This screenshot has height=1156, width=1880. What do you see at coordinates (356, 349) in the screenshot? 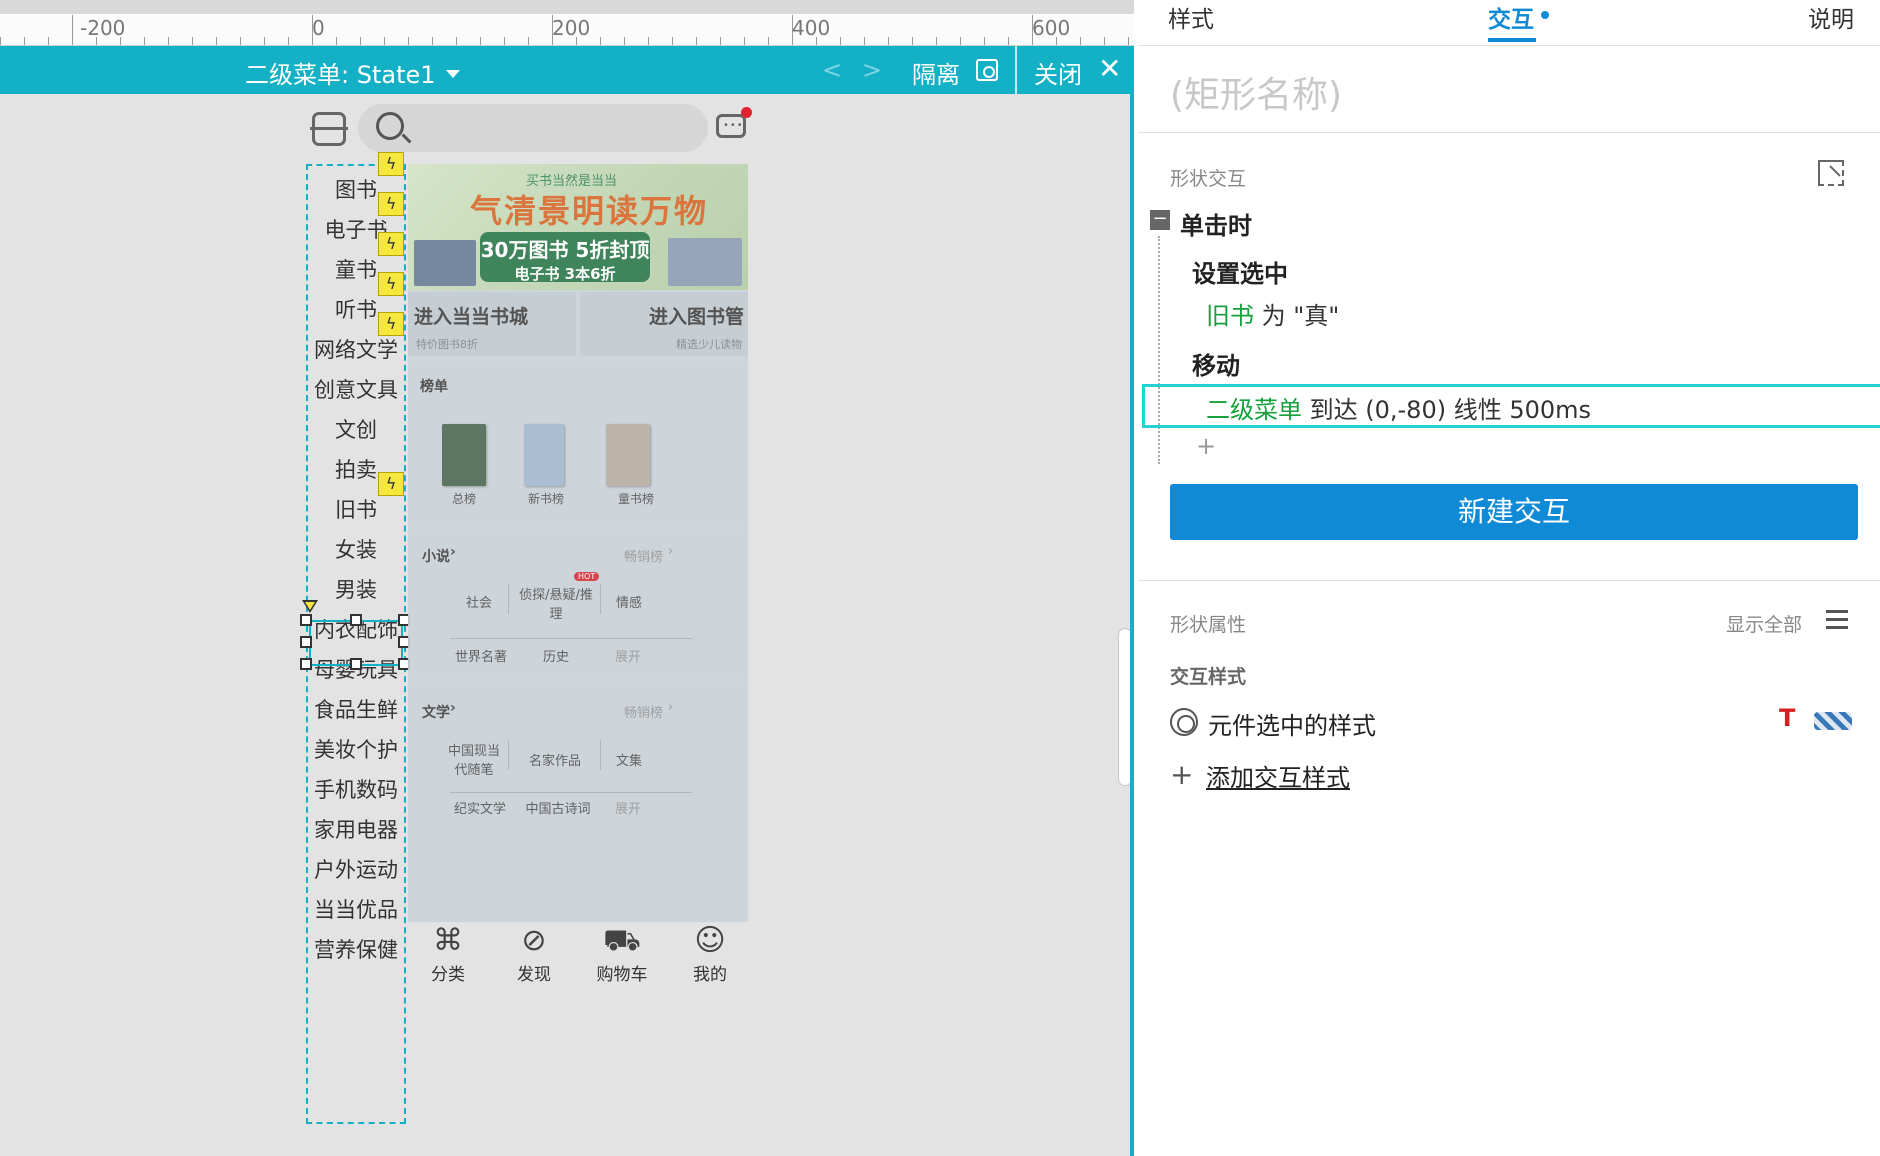
I see `category-item: 网络文学` at bounding box center [356, 349].